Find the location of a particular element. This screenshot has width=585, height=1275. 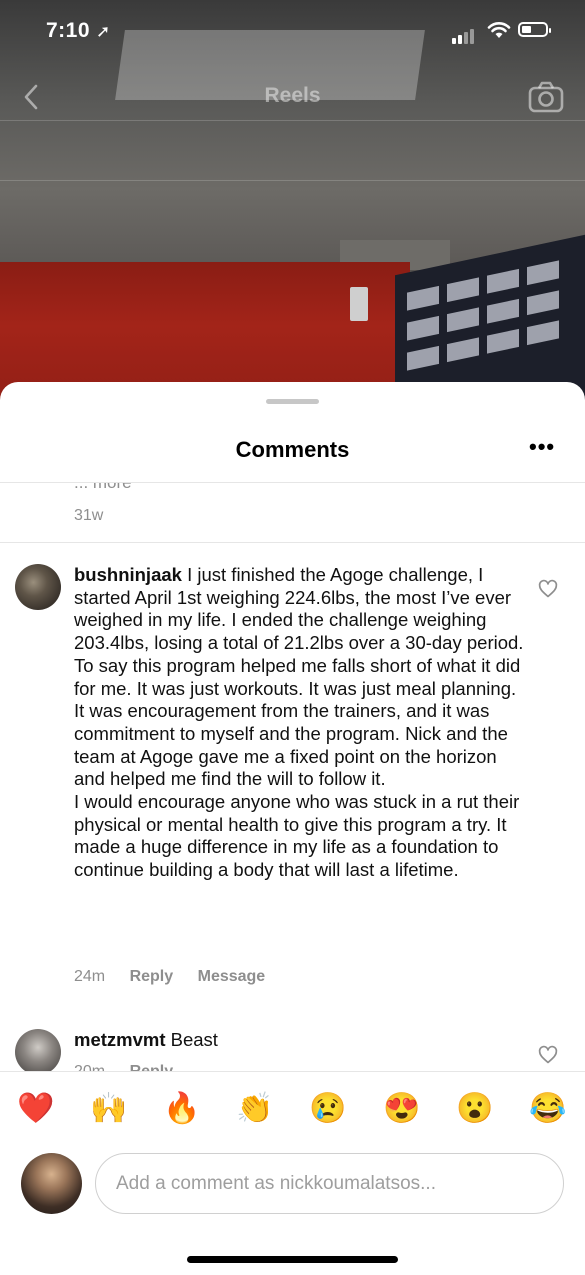

battery-icon is located at coordinates (534, 29).